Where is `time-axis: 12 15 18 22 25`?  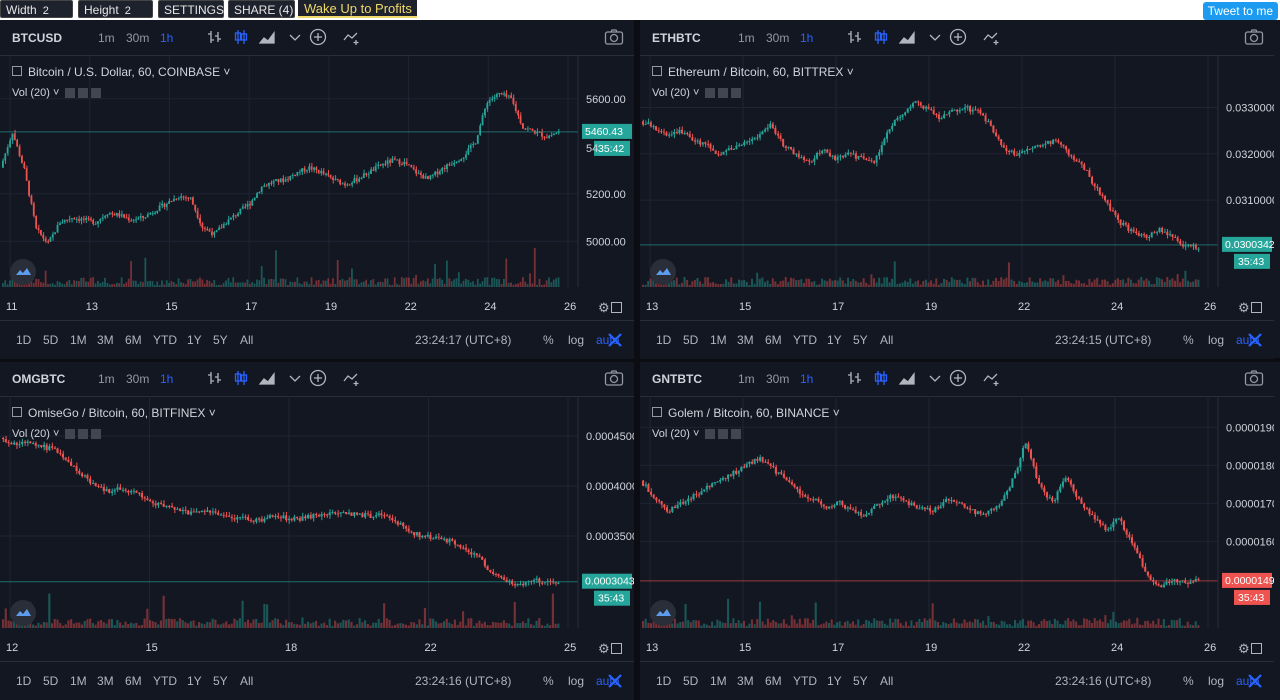
time-axis: 12 15 18 22 25 is located at coordinates (289, 644).